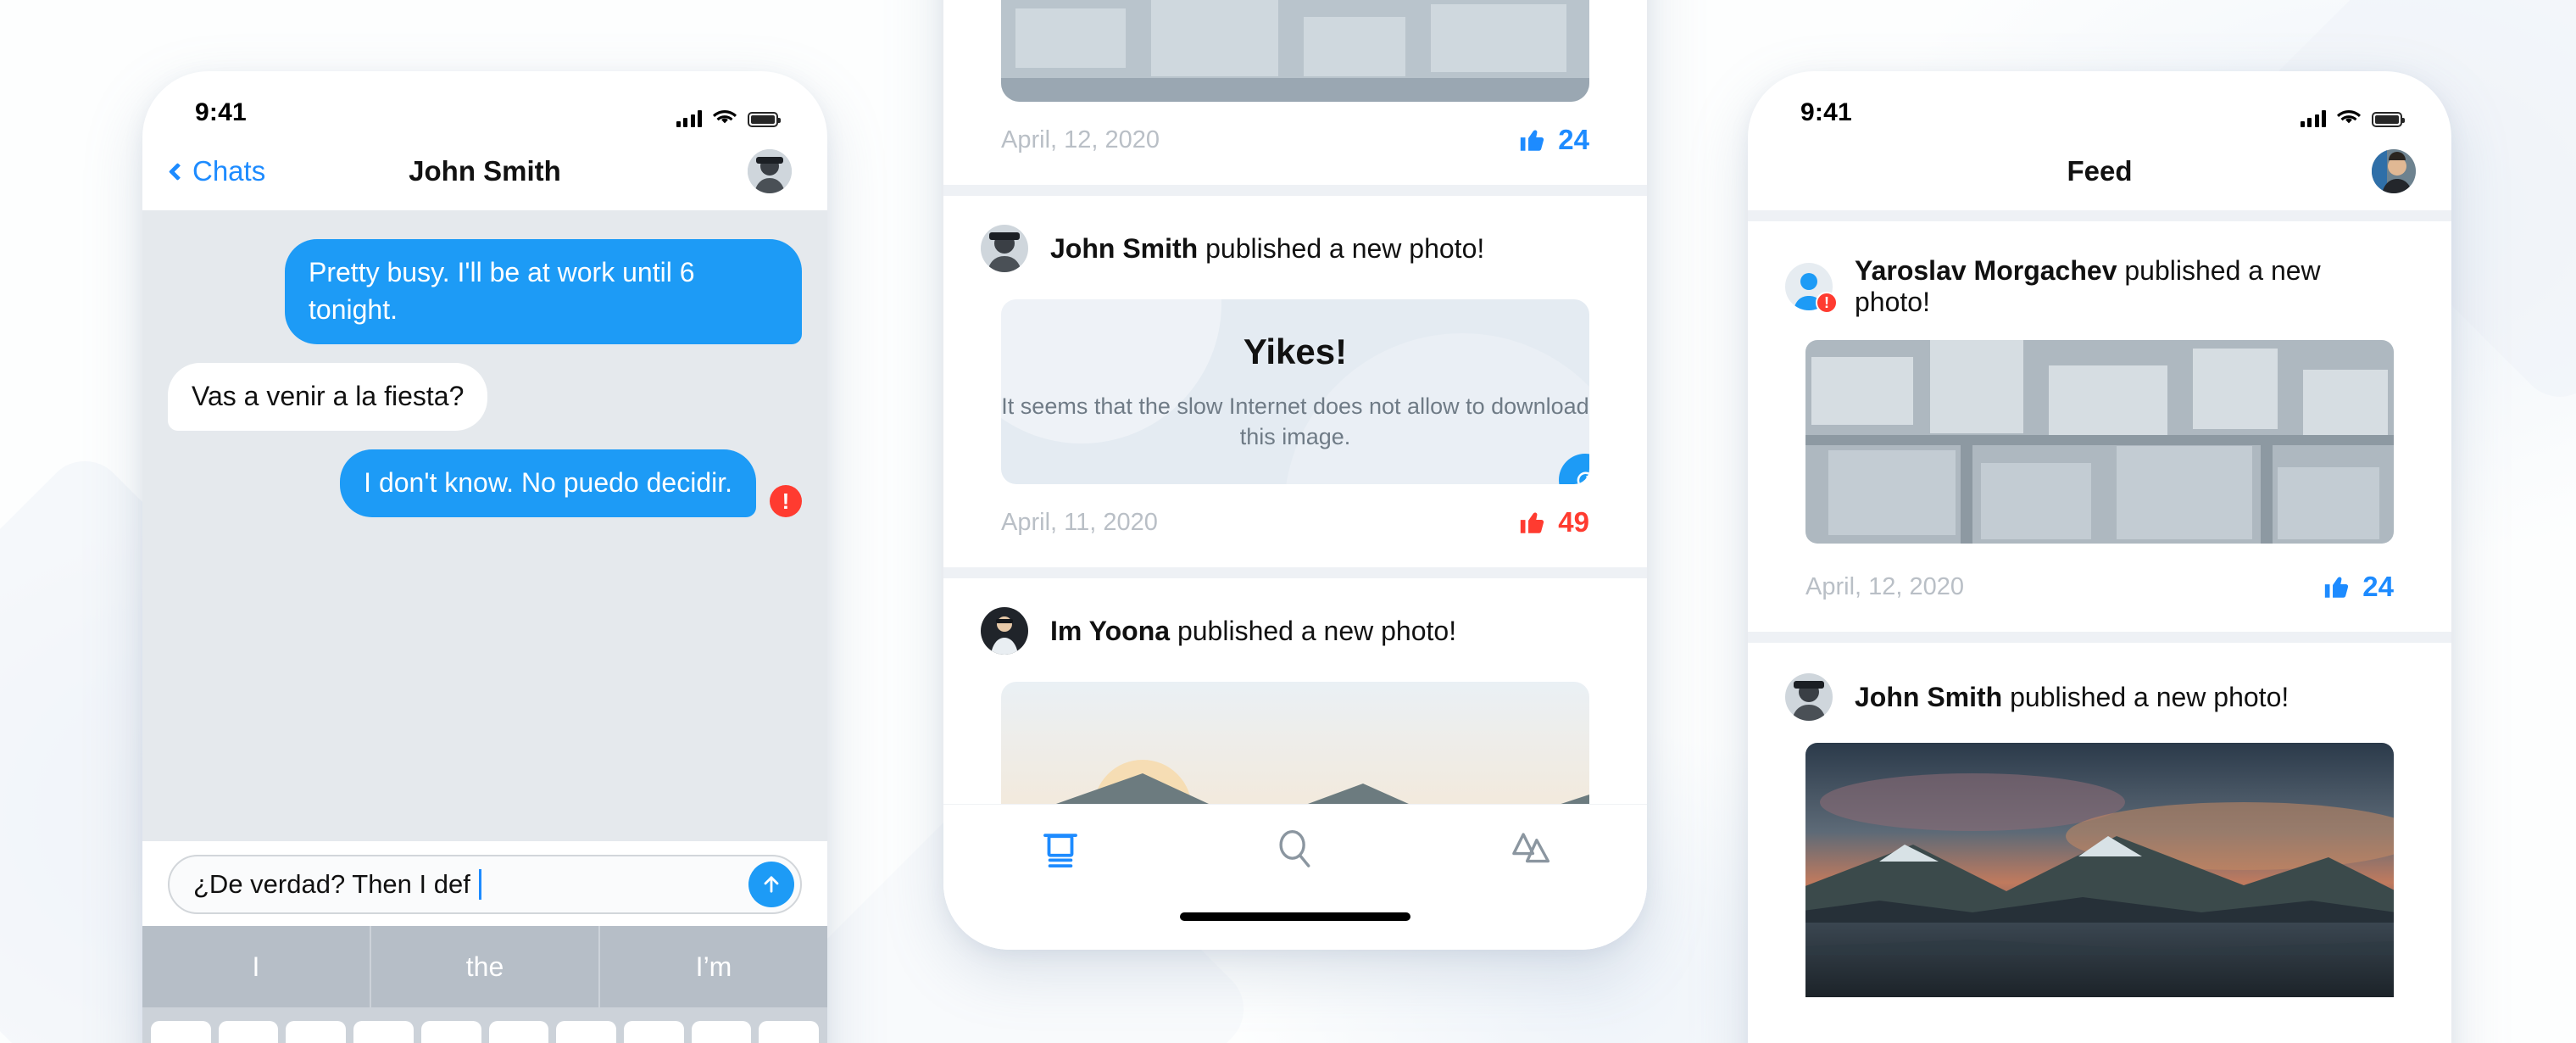  What do you see at coordinates (1110, 631) in the screenshot?
I see `post-author: Im Yoona` at bounding box center [1110, 631].